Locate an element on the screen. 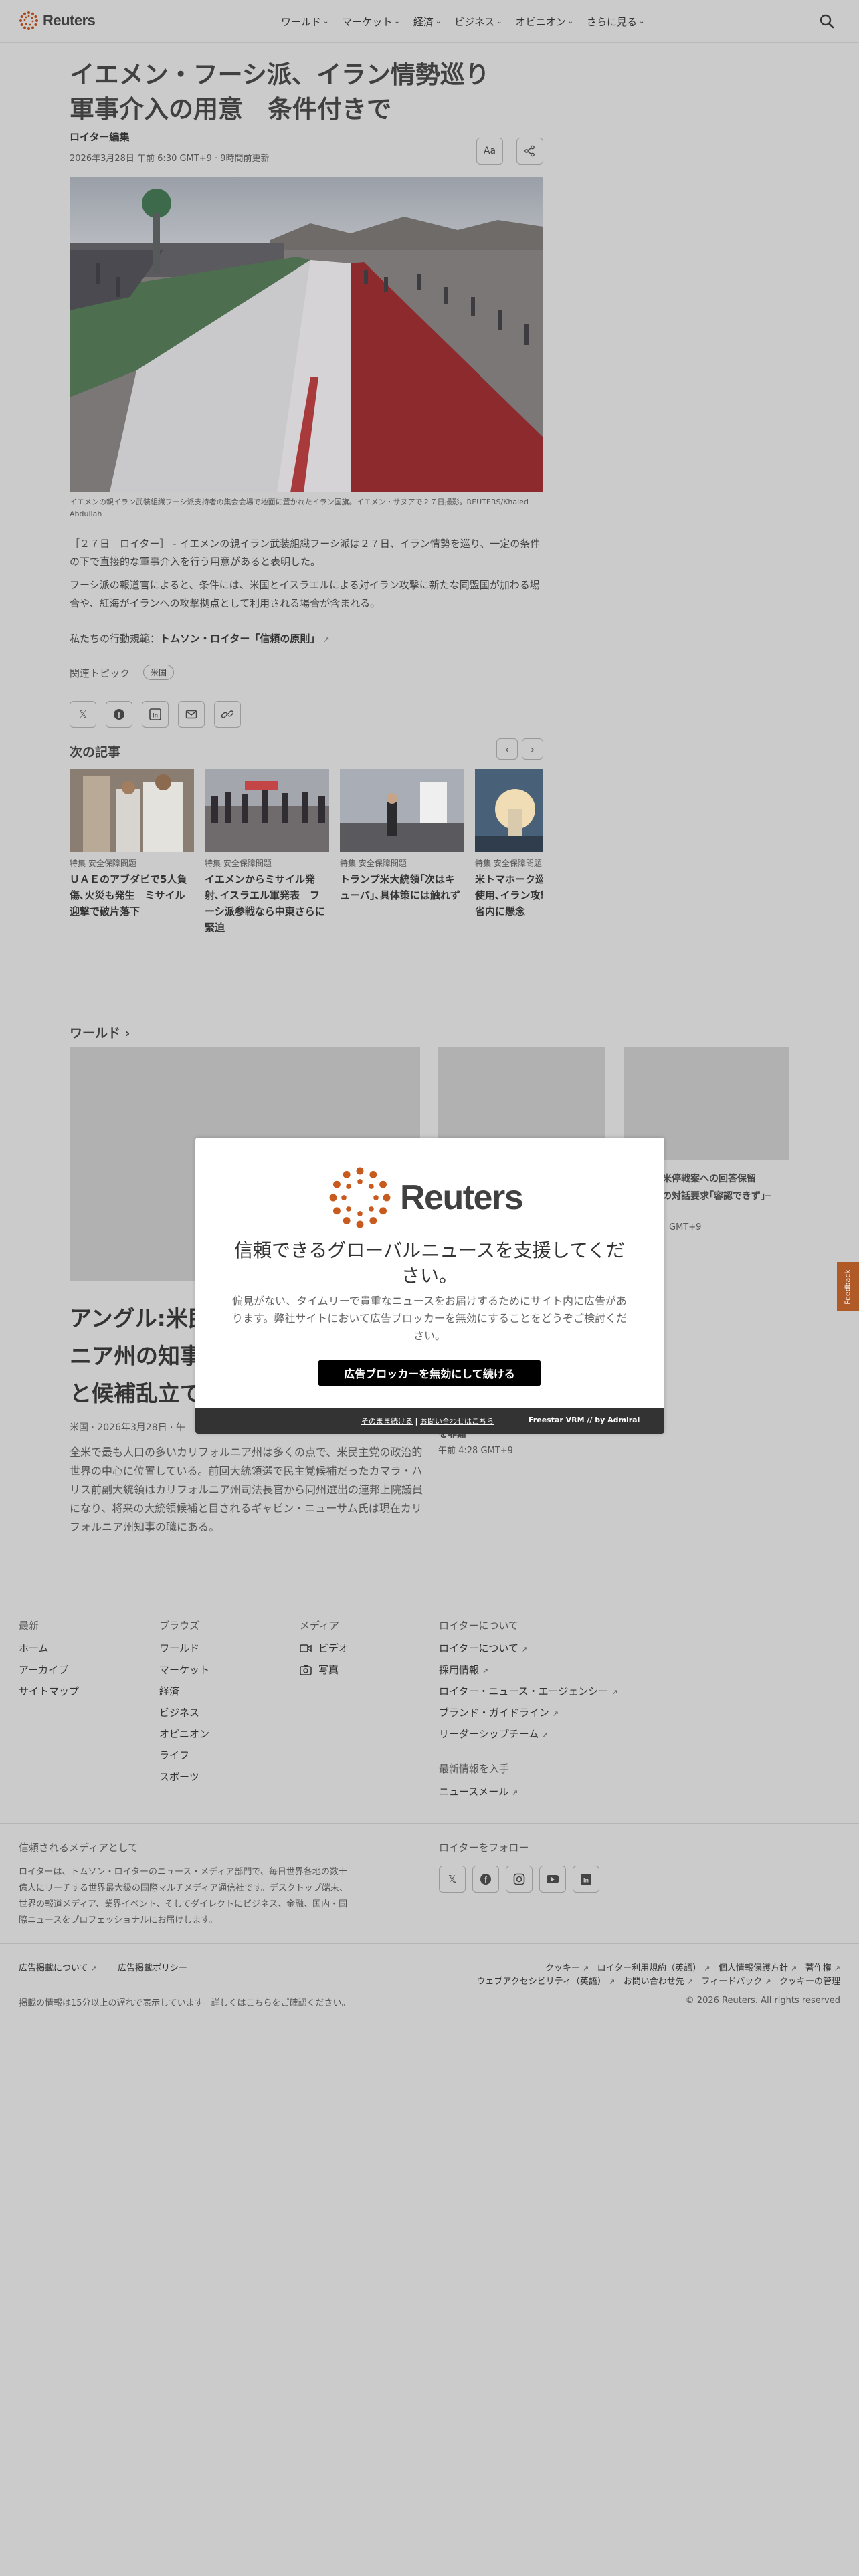 This screenshot has height=2576, width=859. footer-link-label: クッキーの管理 is located at coordinates (809, 1982).